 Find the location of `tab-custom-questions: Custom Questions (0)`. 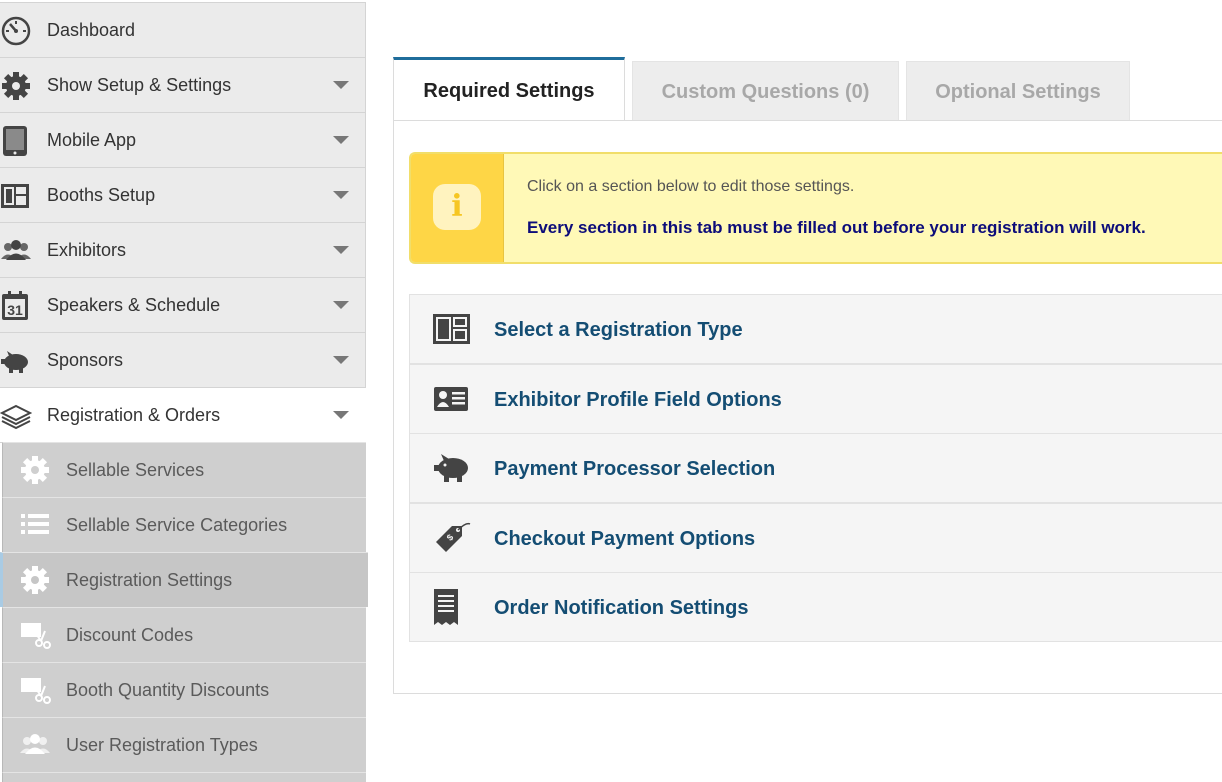

tab-custom-questions: Custom Questions (0) is located at coordinates (765, 91).